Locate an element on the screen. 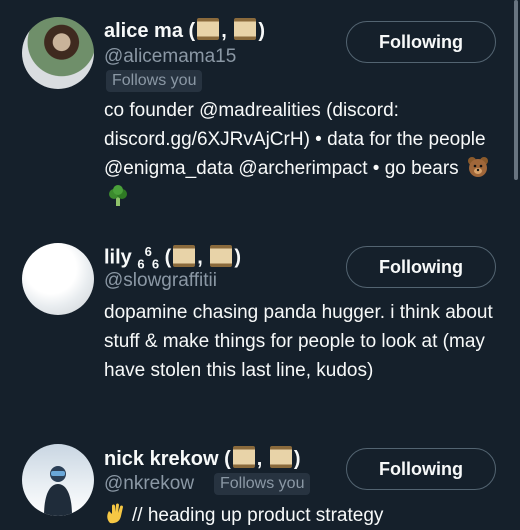 Image resolution: width=520 pixels, height=530 pixels. user-handle: @alicemama15 is located at coordinates (170, 57).